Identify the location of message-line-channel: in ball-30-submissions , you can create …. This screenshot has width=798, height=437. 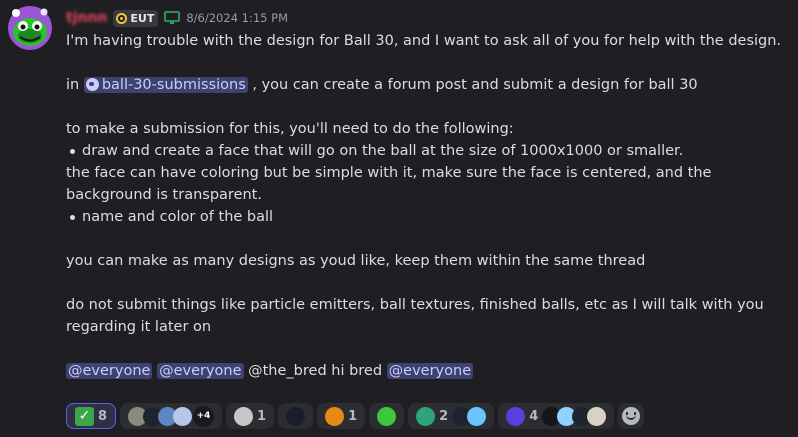
(426, 85).